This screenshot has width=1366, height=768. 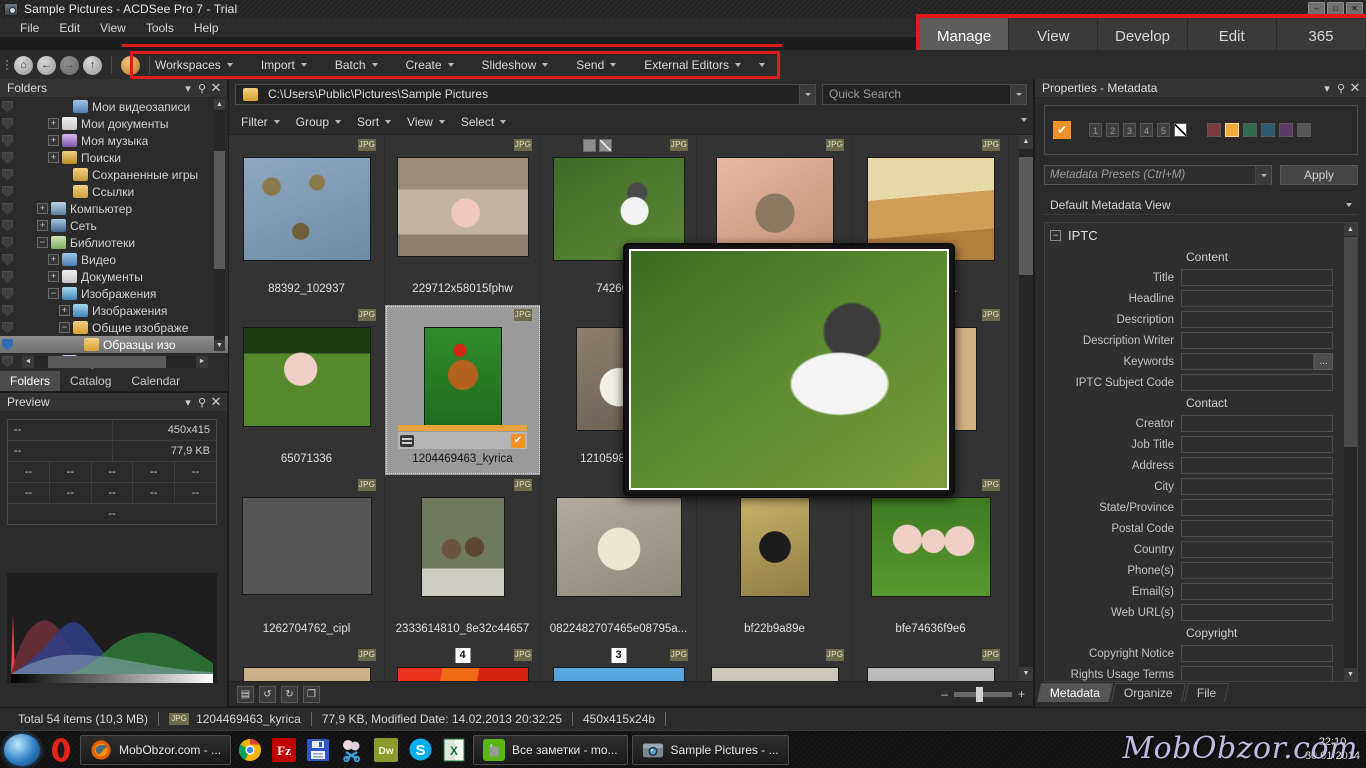 I want to click on thumbnail-cell: 3 JPG, so click(x=619, y=663).